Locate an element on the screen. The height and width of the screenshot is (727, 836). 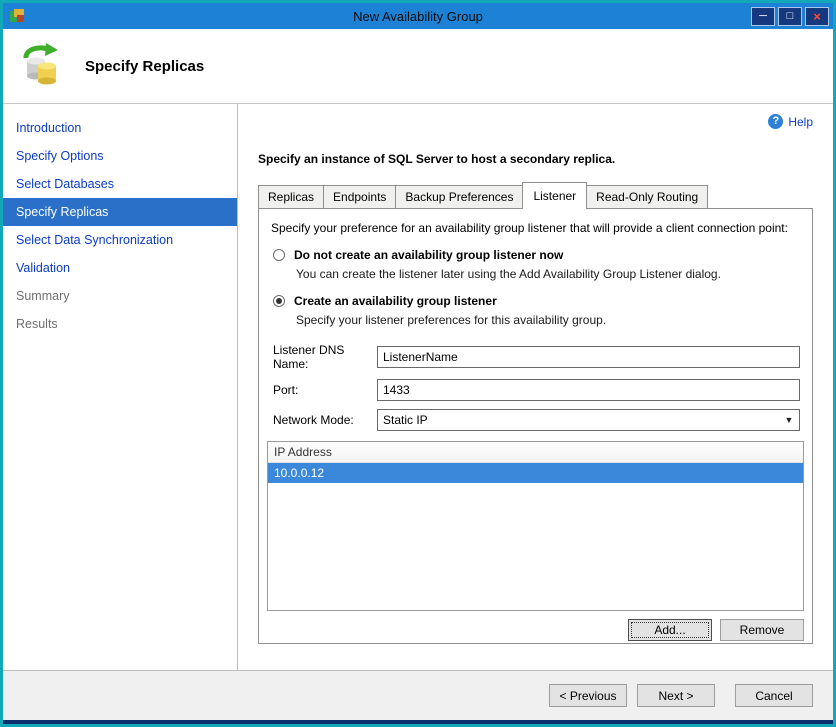
sidebar-item-validation: Validation is located at coordinates (120, 268).